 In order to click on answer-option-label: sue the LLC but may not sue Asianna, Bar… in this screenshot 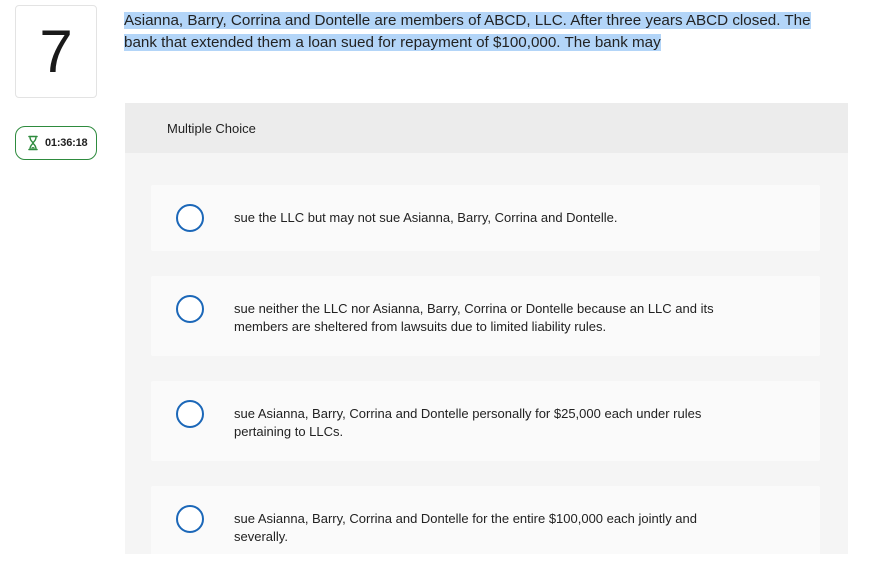, I will do `click(426, 217)`.